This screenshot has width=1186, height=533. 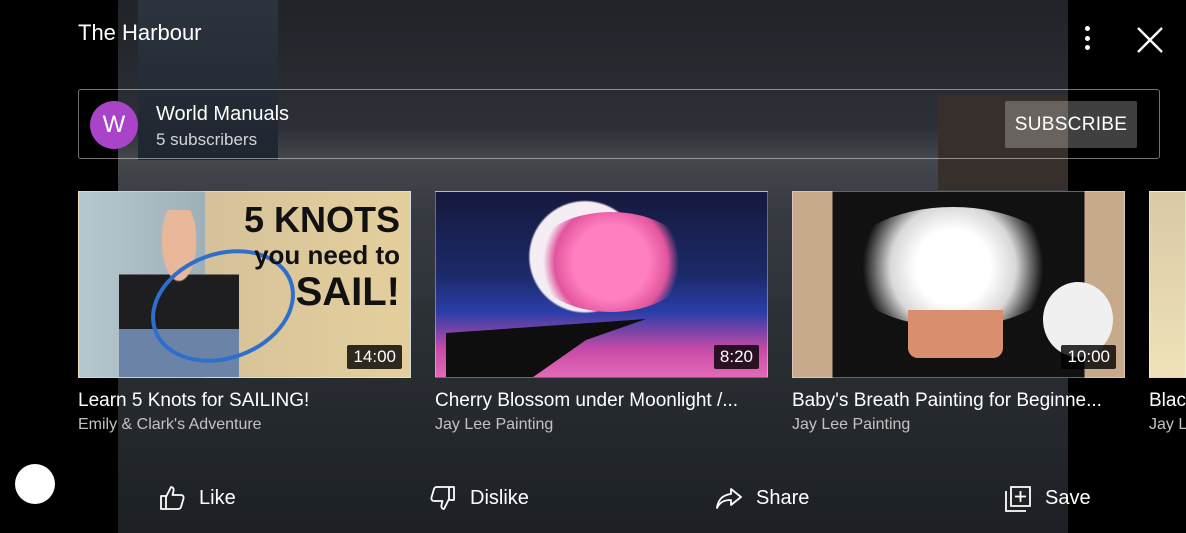 What do you see at coordinates (244, 401) in the screenshot?
I see `video-card-title: Learn 5 Knots for SAILING!` at bounding box center [244, 401].